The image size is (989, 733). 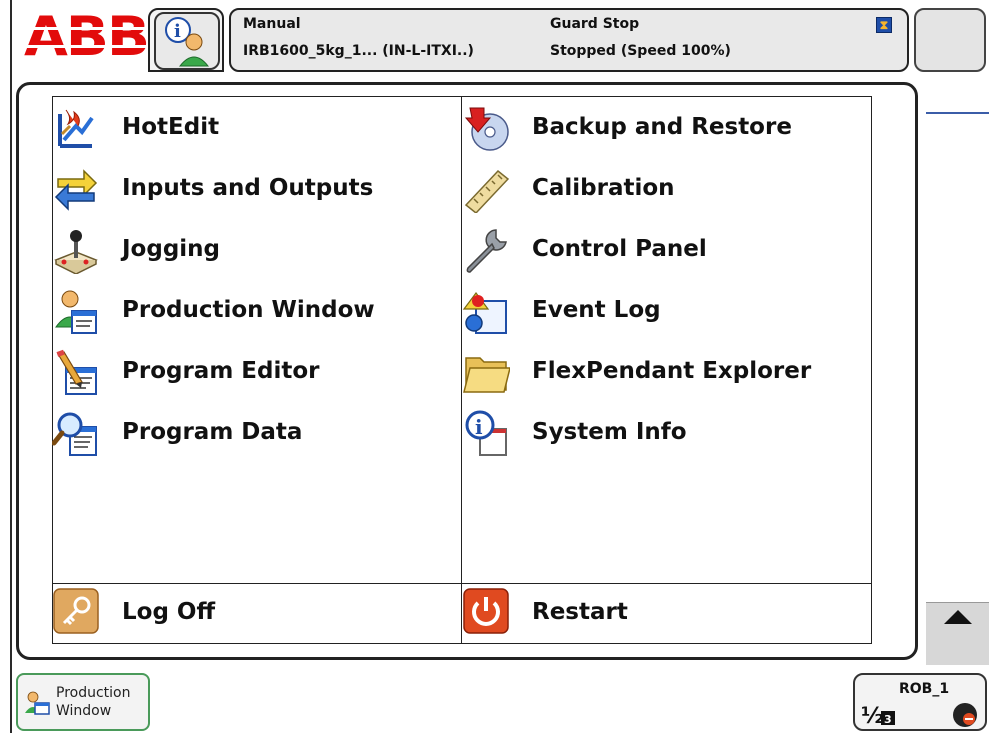 What do you see at coordinates (486, 129) in the screenshot?
I see `backup-disc-icon` at bounding box center [486, 129].